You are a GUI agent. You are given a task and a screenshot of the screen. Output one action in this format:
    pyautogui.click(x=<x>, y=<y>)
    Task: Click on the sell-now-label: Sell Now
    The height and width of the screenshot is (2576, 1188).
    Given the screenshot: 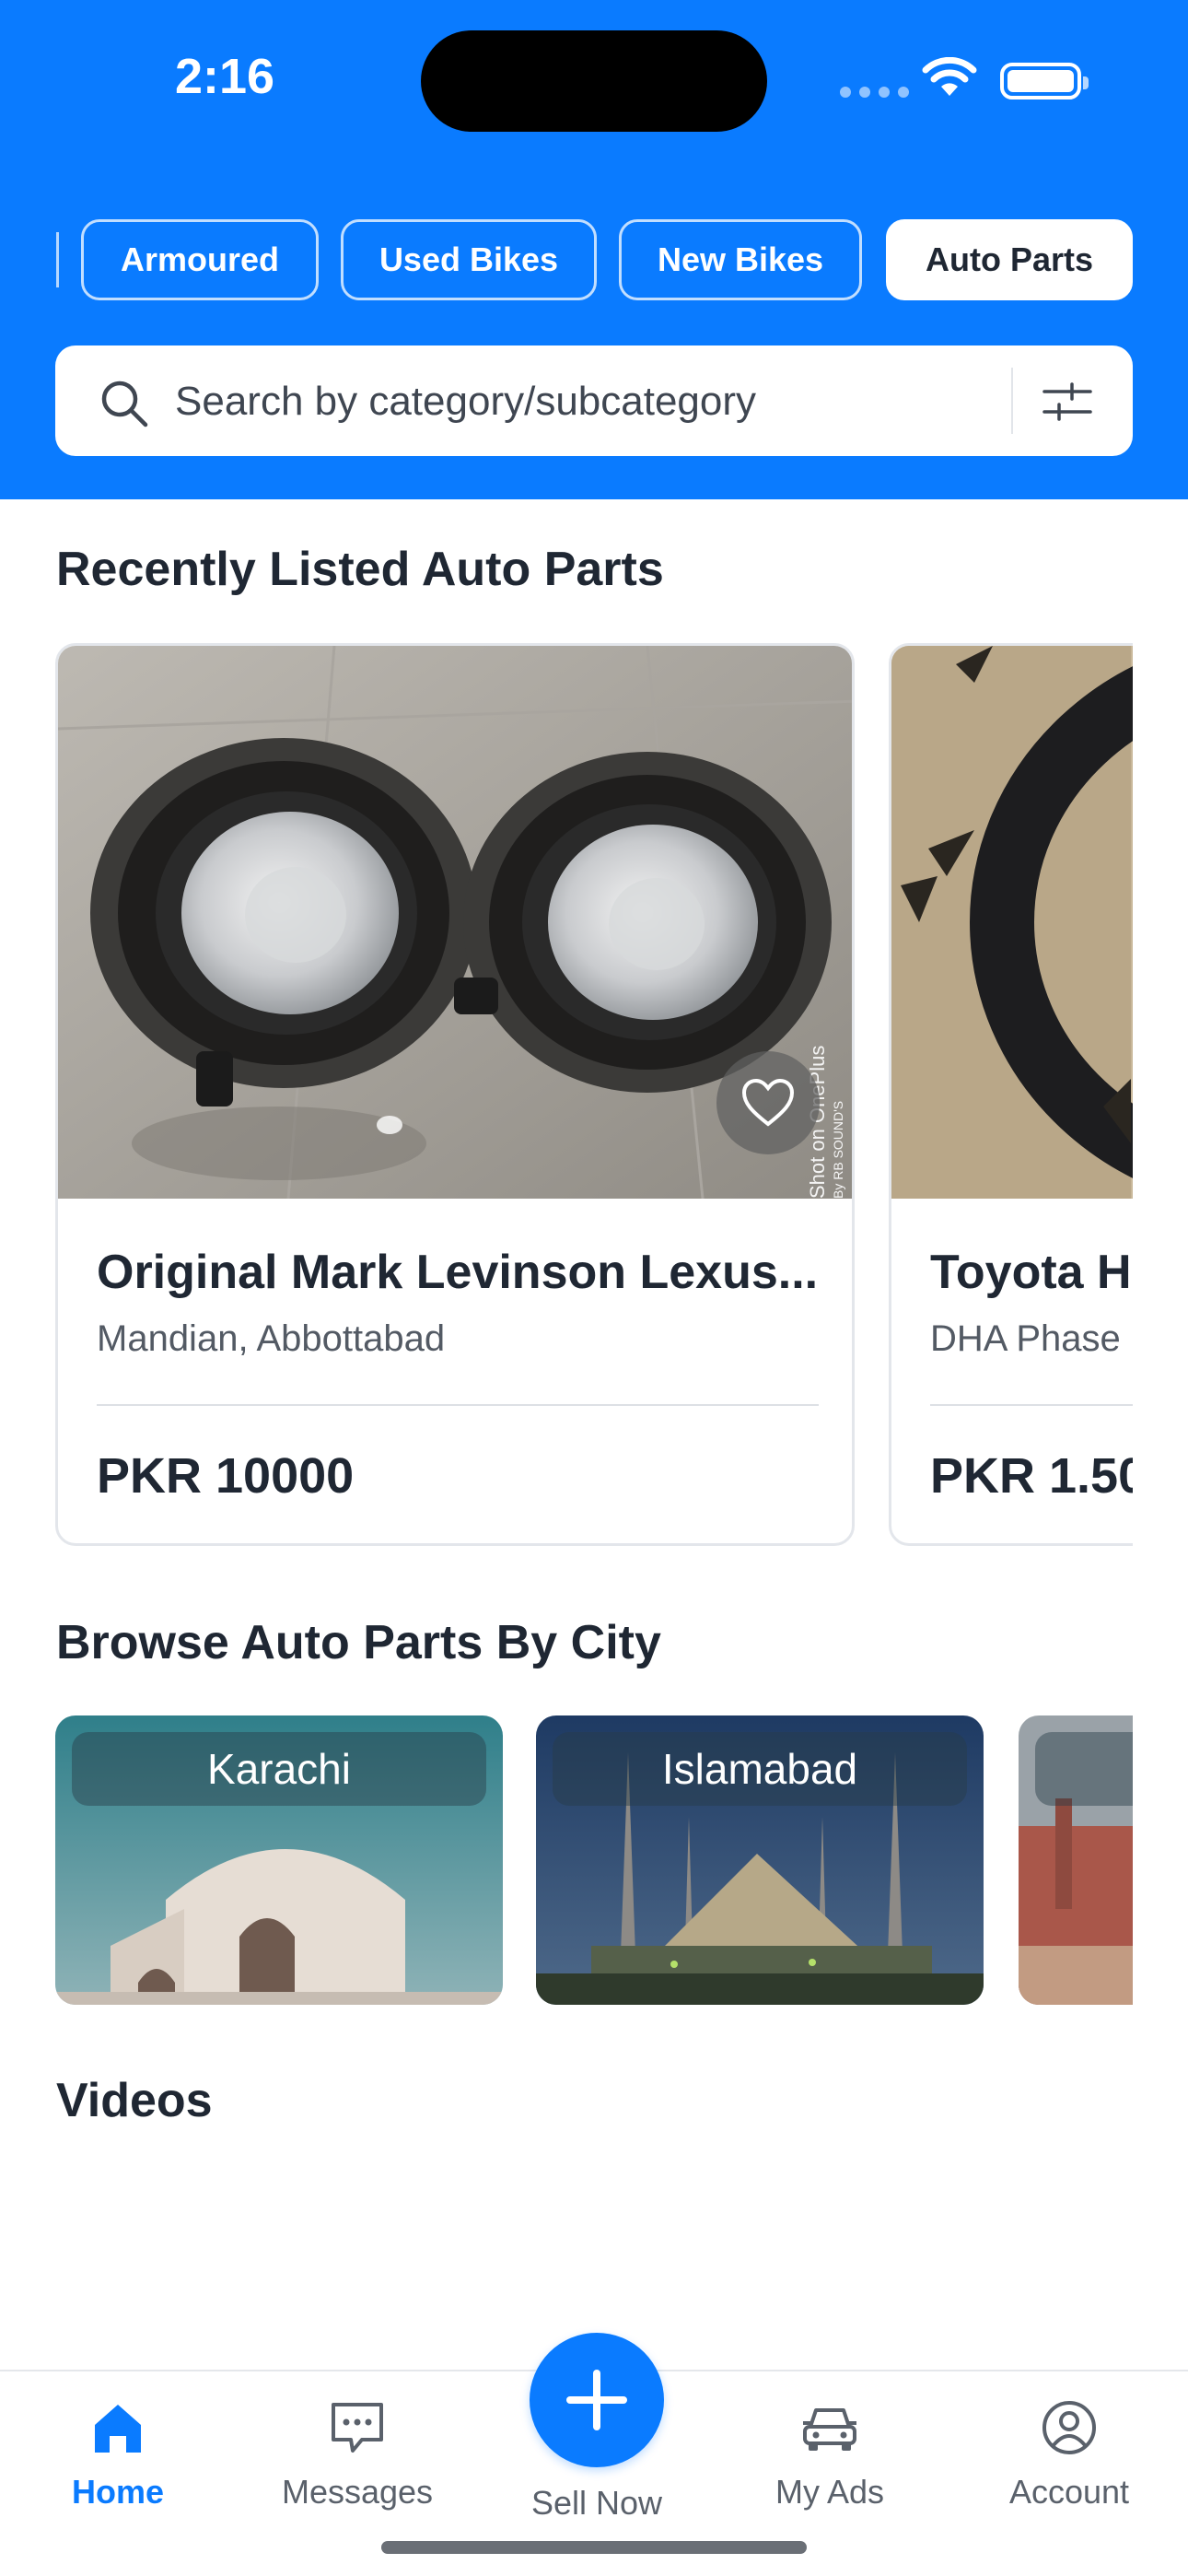 What is the action you would take?
    pyautogui.click(x=596, y=2503)
    